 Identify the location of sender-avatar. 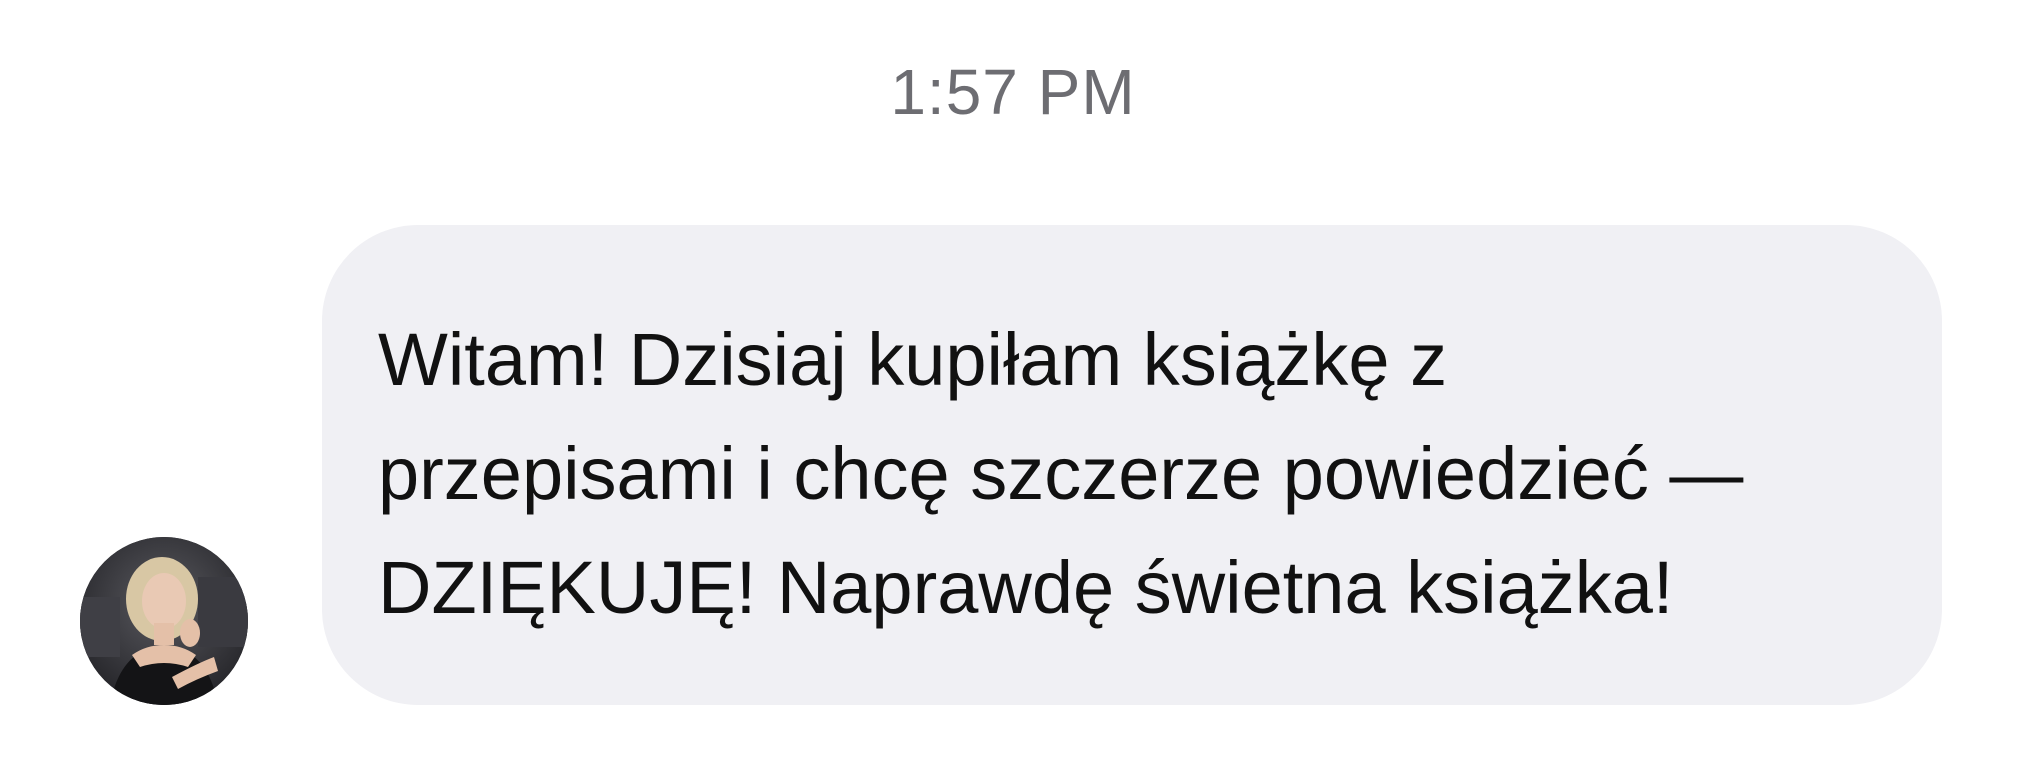
(164, 621).